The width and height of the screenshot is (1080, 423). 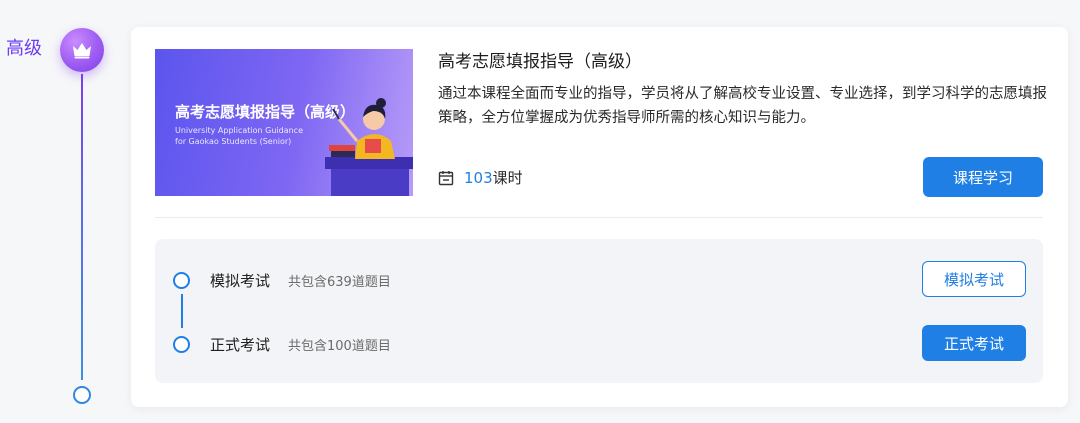 I want to click on exam-question-count: 共包含639道题目, so click(x=339, y=282).